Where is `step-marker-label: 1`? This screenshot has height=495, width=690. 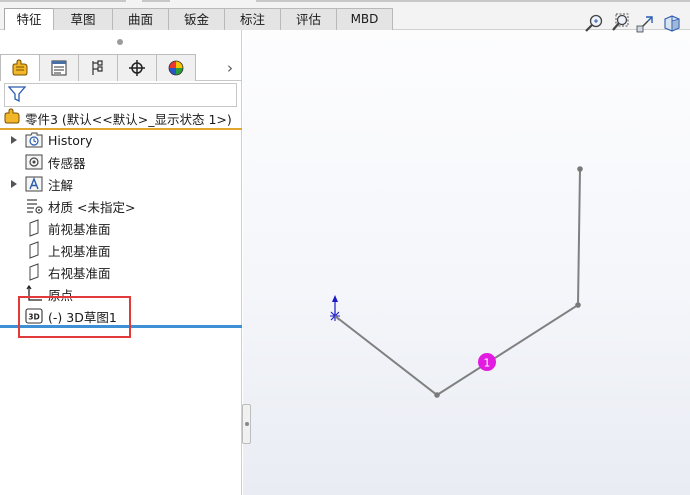
step-marker-label: 1 is located at coordinates (487, 363).